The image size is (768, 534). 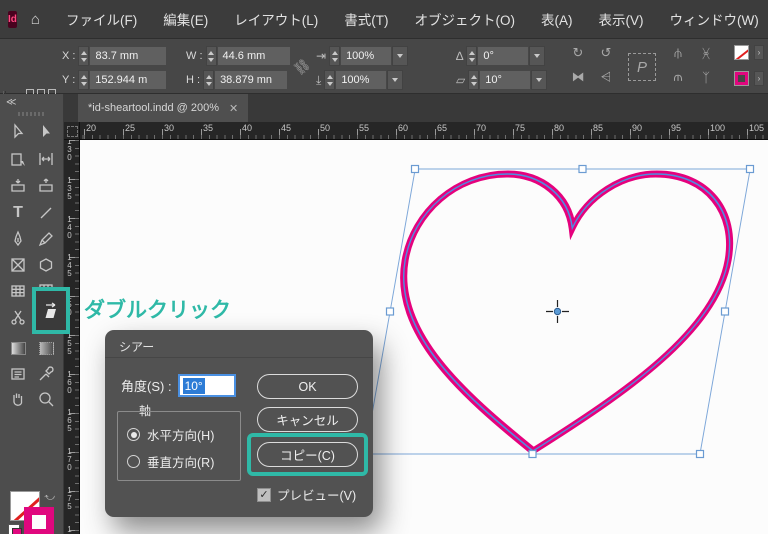 I want to click on w-field: 44.6 mm, so click(x=253, y=56).